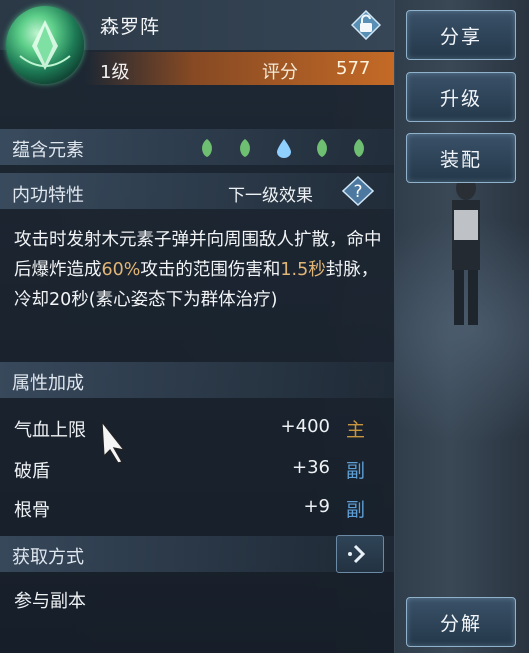  Describe the element at coordinates (50, 430) in the screenshot. I see `attr-name-hp: 气血上限` at that location.